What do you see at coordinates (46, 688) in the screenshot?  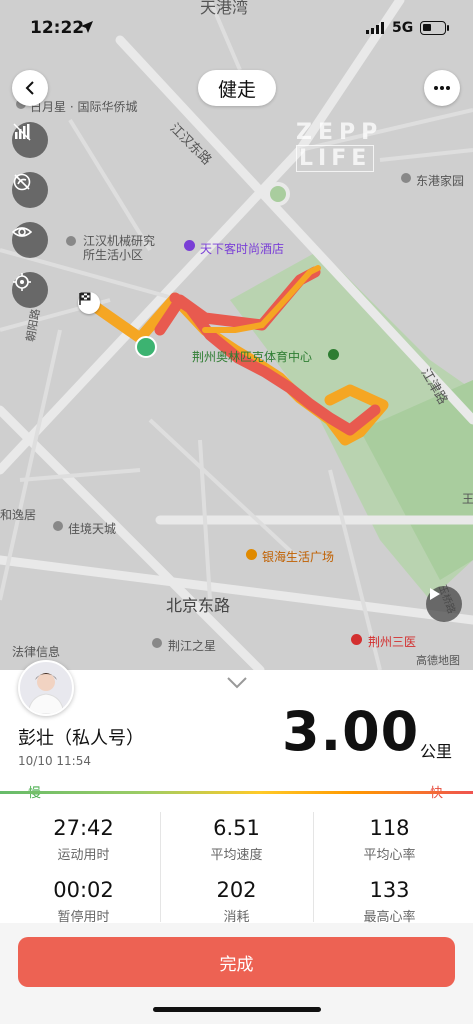 I see `avatar` at bounding box center [46, 688].